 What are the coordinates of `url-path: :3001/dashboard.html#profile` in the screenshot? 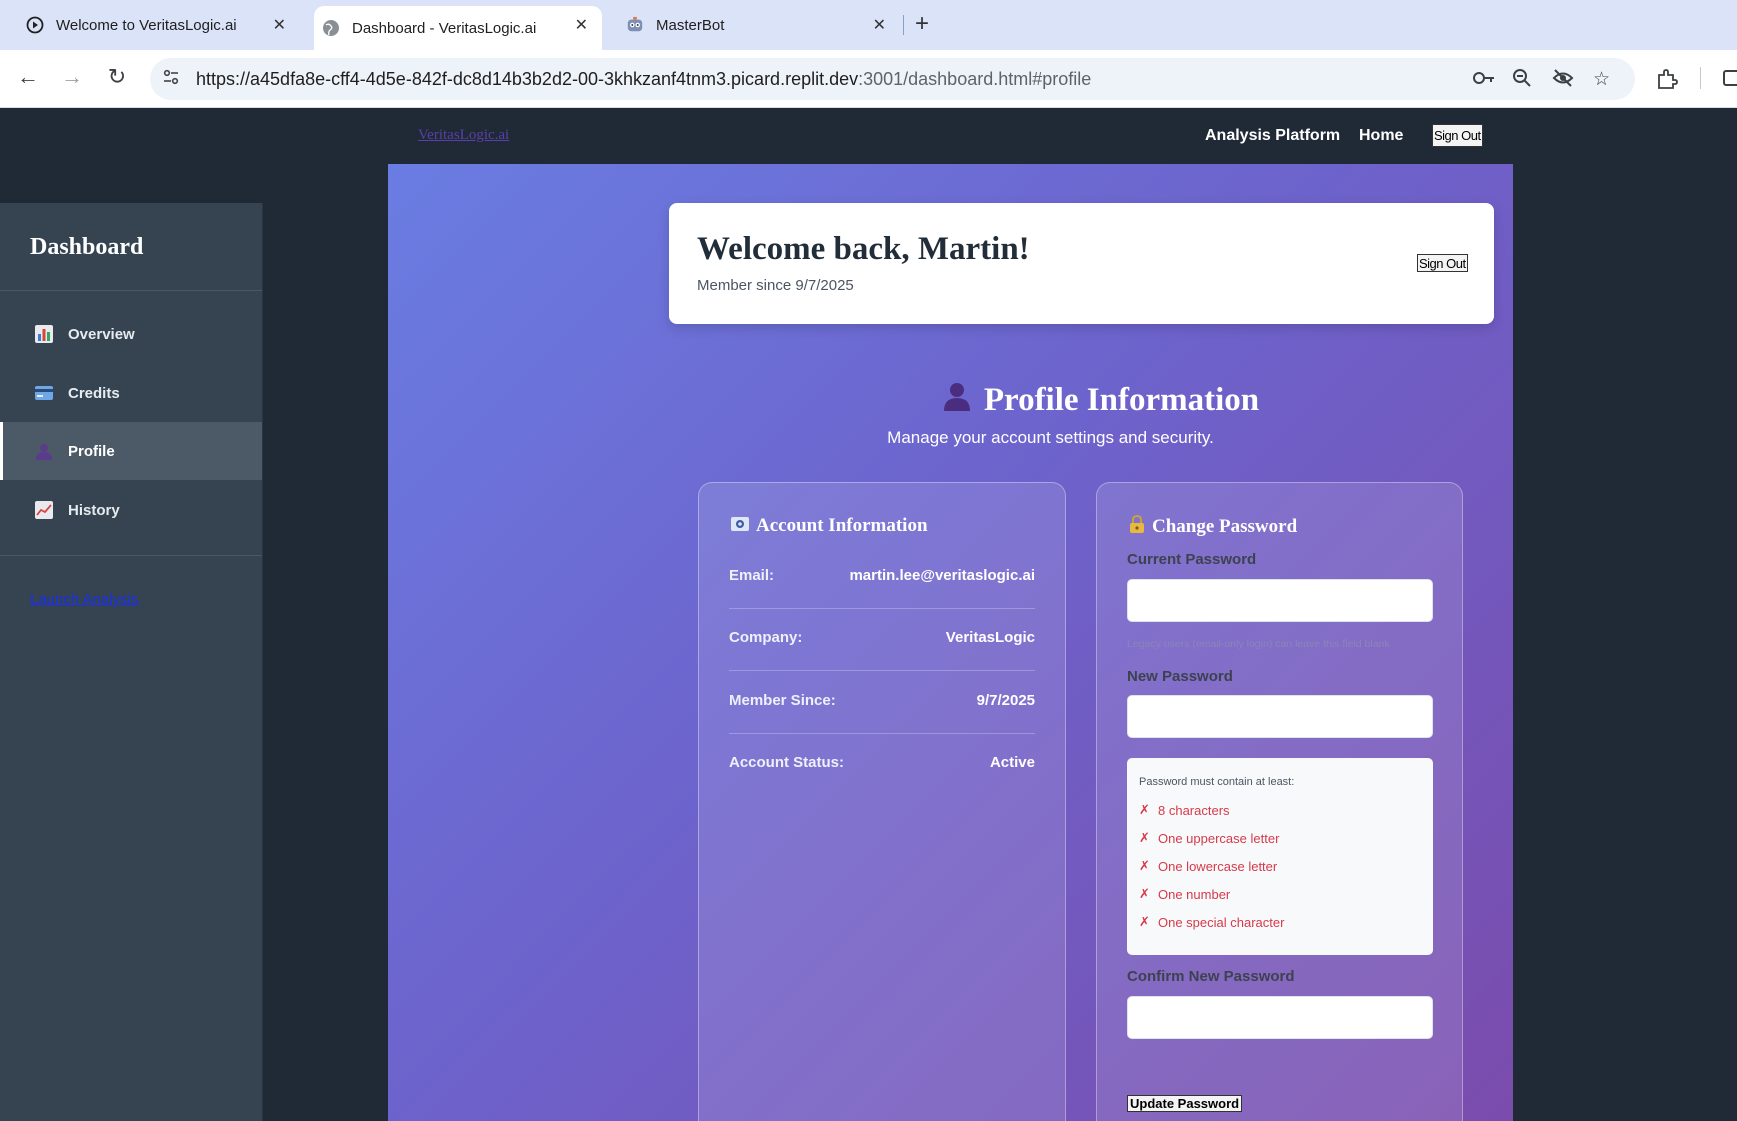 It's located at (975, 79).